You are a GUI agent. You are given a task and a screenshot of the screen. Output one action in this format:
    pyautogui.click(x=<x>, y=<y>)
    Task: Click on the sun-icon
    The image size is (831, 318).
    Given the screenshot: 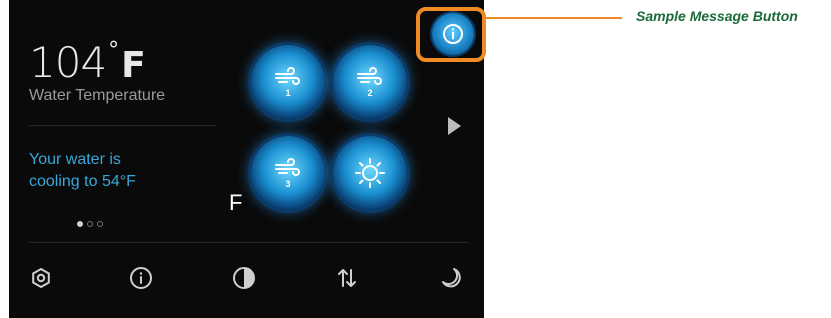 What is the action you would take?
    pyautogui.click(x=370, y=173)
    